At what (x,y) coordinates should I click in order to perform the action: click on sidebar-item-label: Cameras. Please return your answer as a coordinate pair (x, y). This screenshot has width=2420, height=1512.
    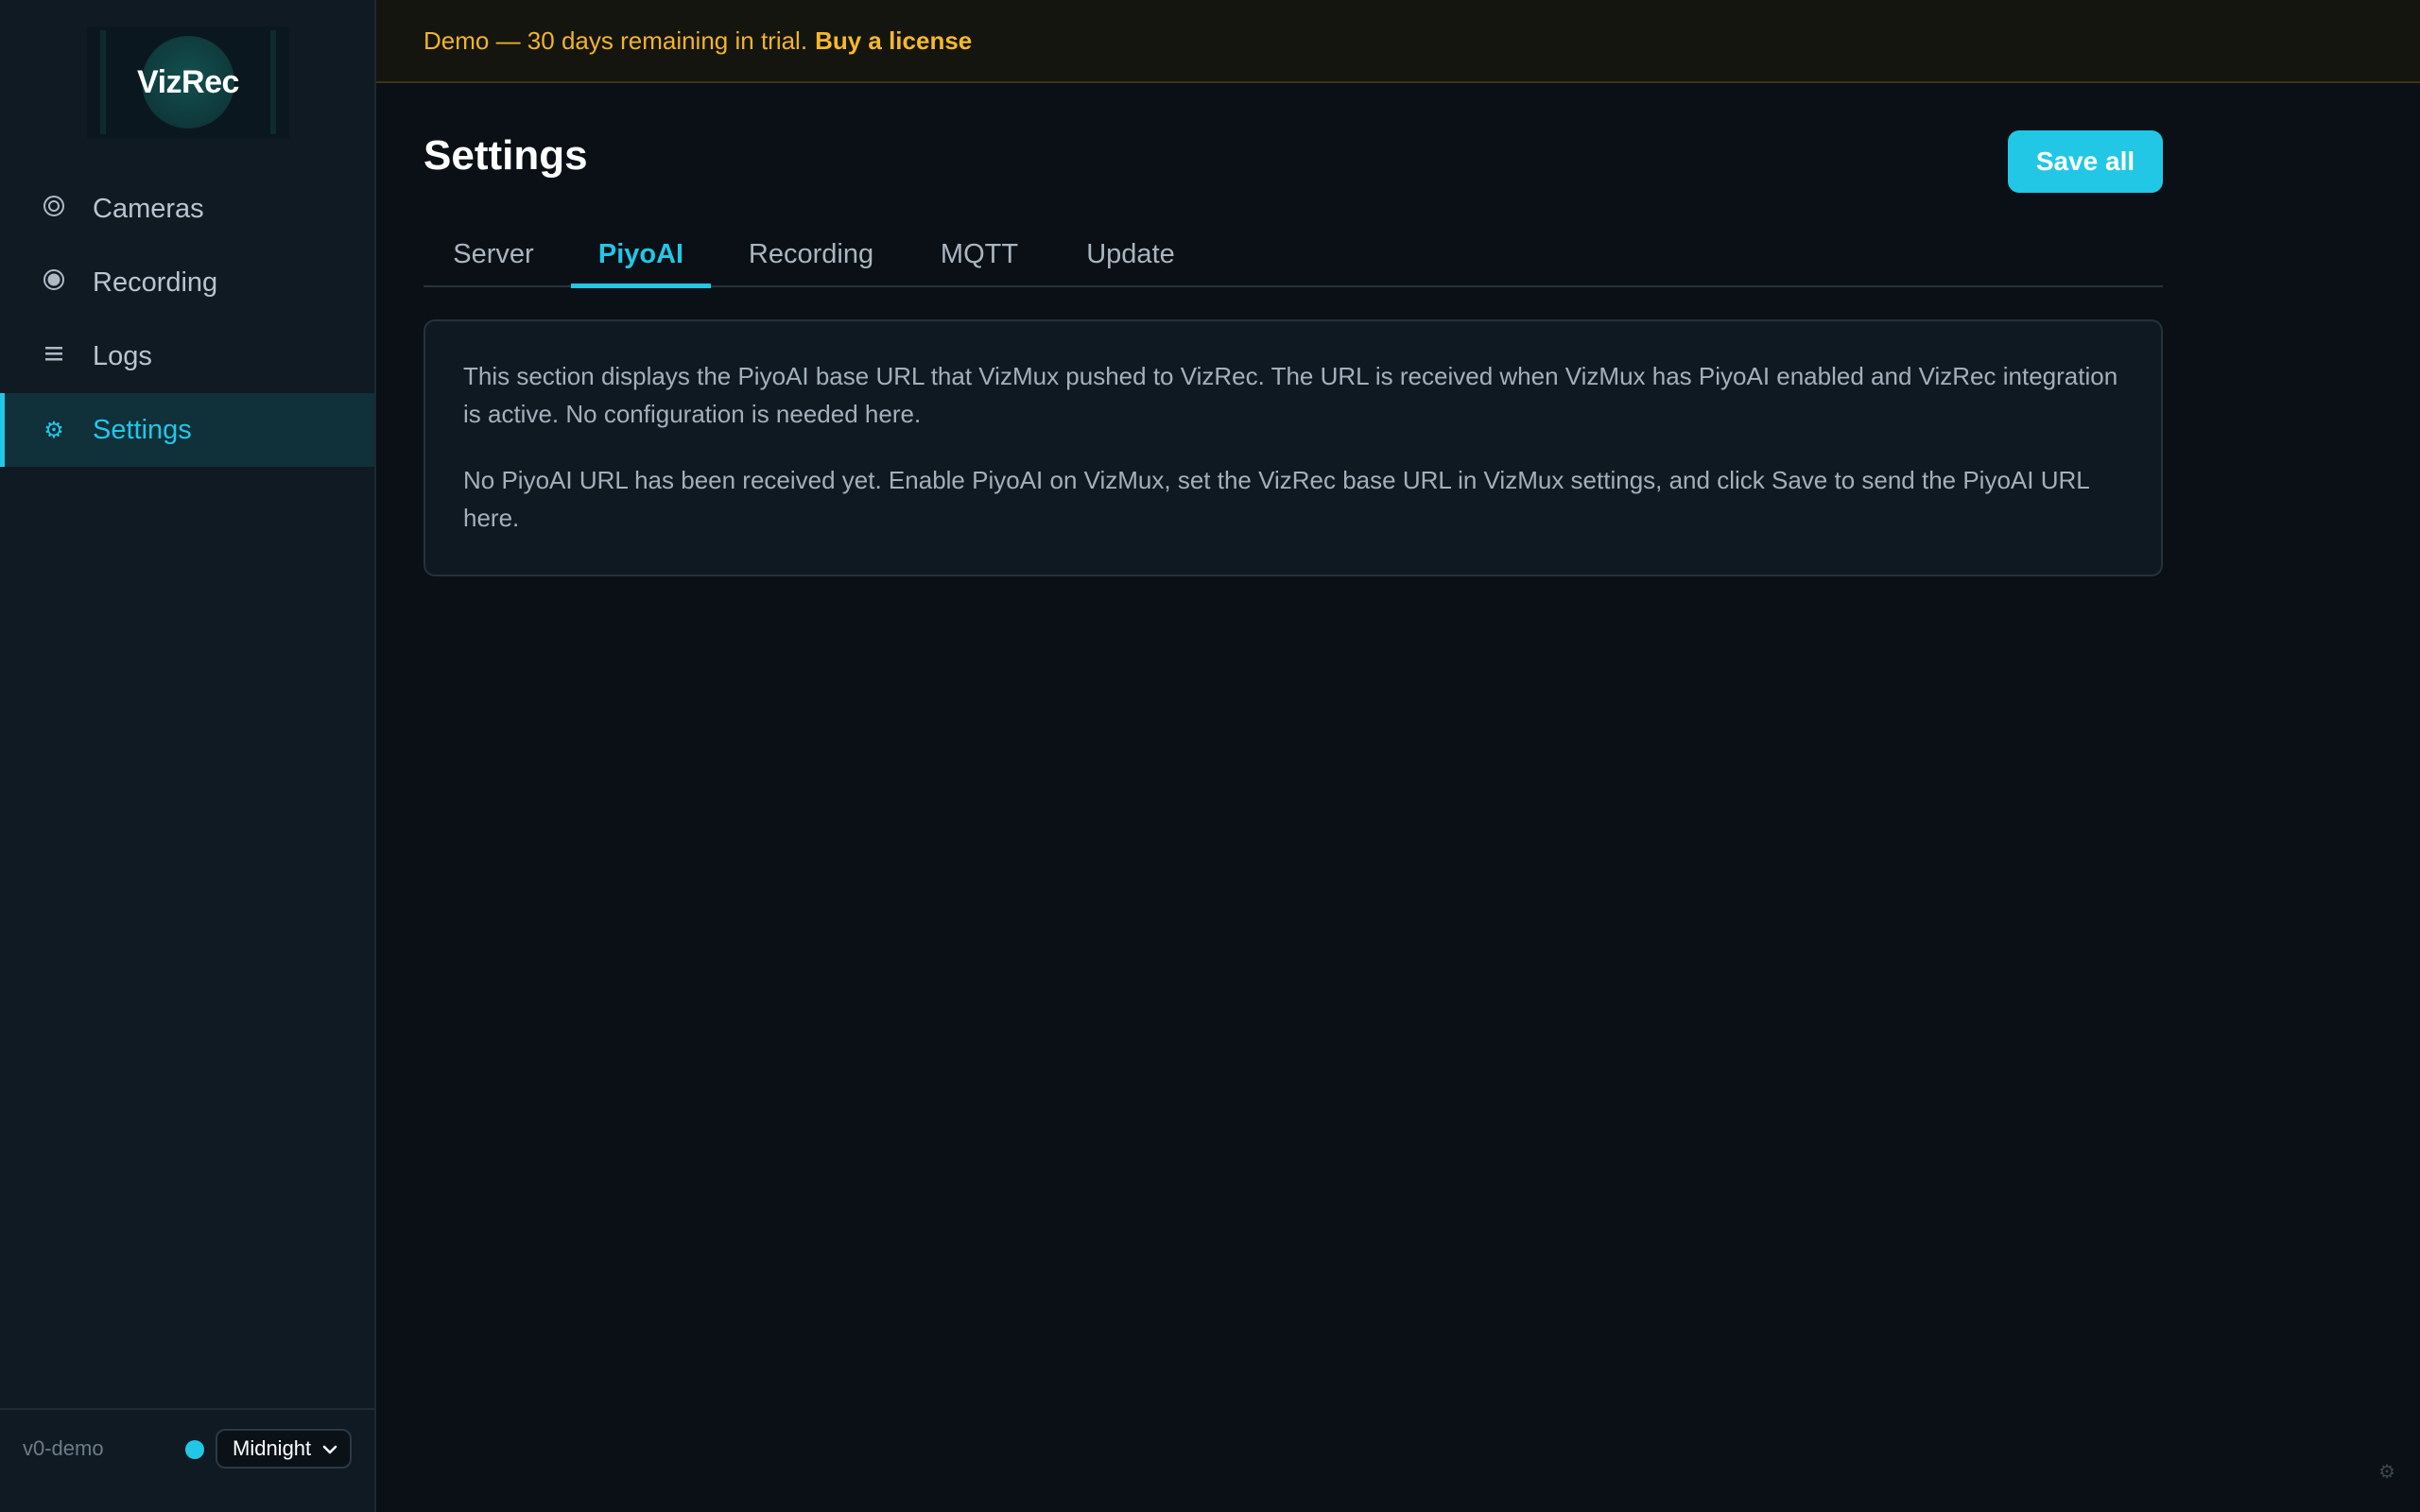
    Looking at the image, I should click on (148, 208).